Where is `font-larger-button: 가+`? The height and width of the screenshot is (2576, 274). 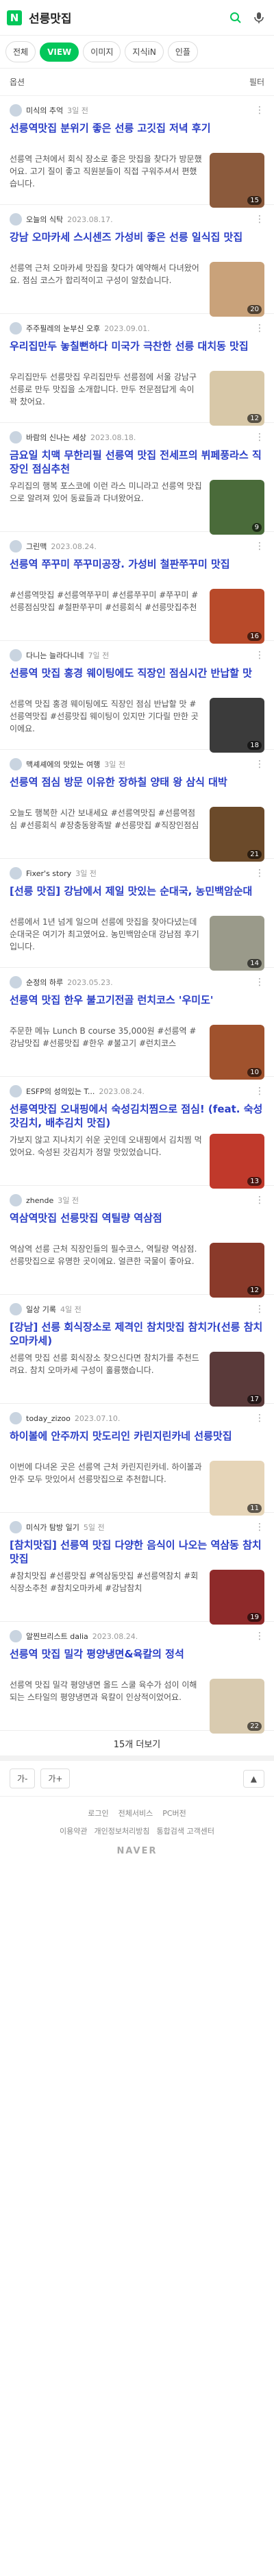
font-larger-button: 가+ is located at coordinates (55, 1778).